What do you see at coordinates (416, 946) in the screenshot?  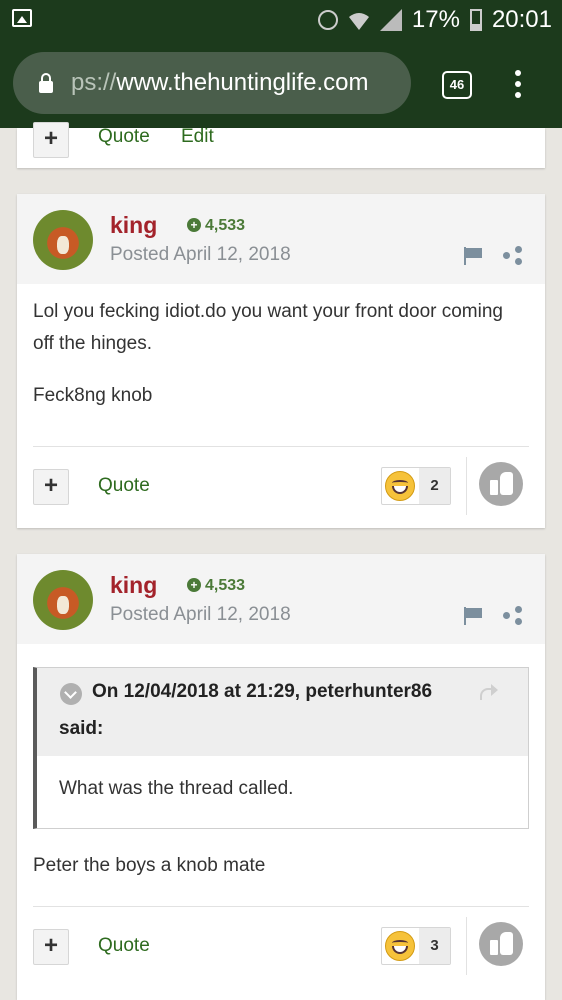 I see `reaction-summary: 3` at bounding box center [416, 946].